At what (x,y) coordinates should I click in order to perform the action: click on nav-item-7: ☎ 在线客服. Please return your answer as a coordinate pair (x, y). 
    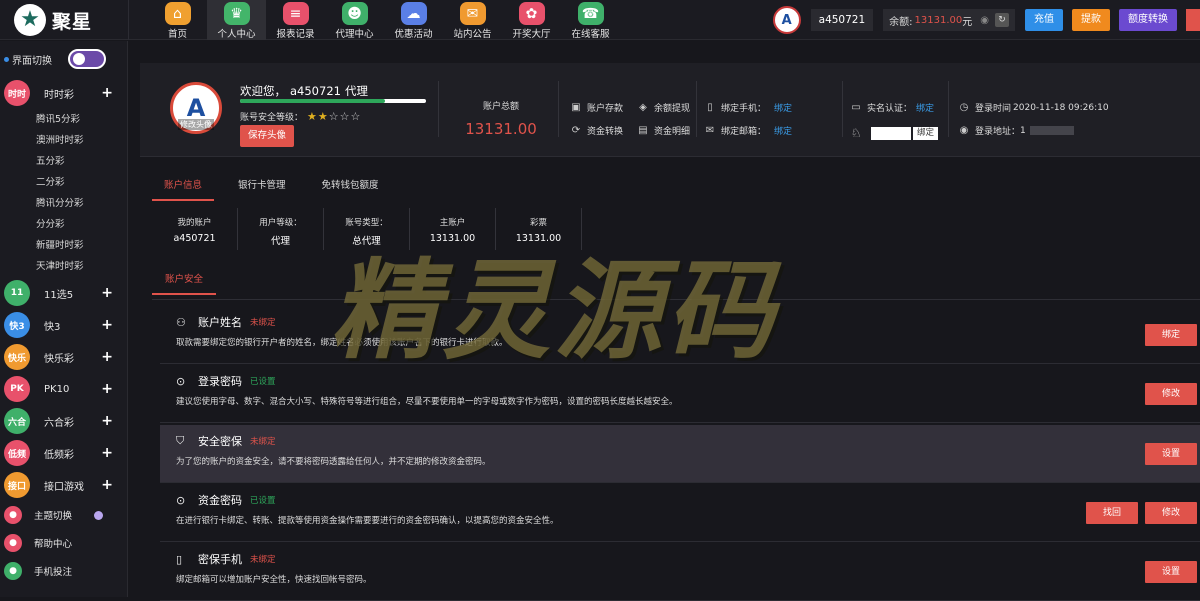
    Looking at the image, I should click on (590, 20).